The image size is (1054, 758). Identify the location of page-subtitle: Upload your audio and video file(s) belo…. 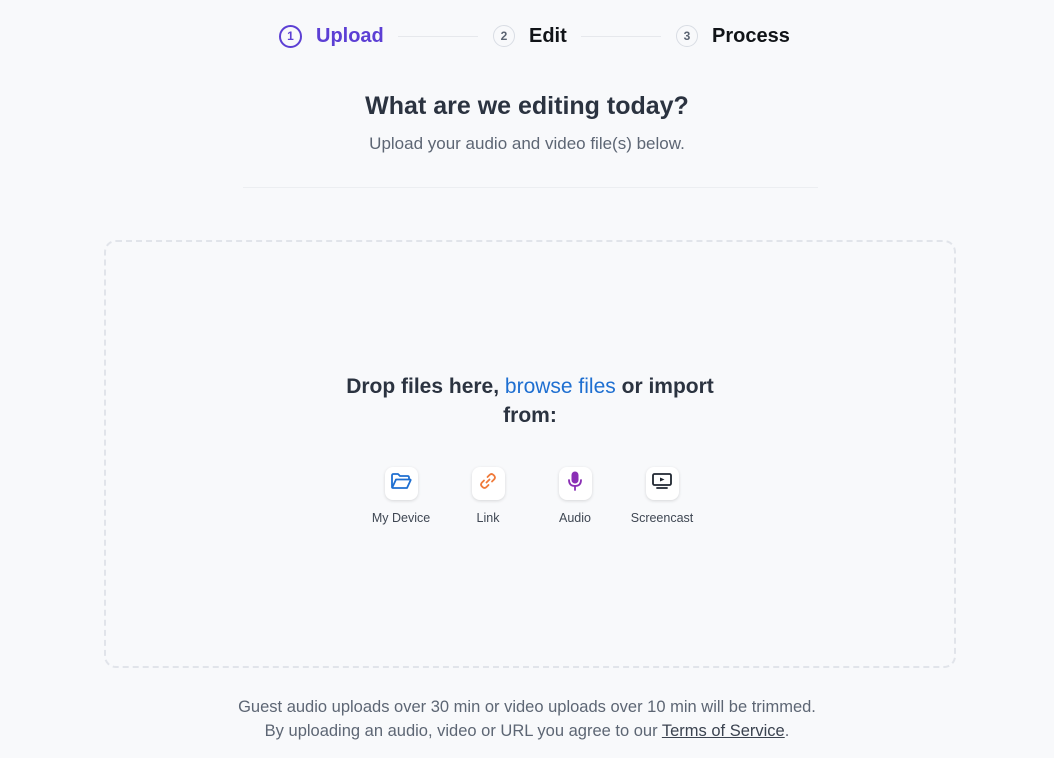
(527, 143).